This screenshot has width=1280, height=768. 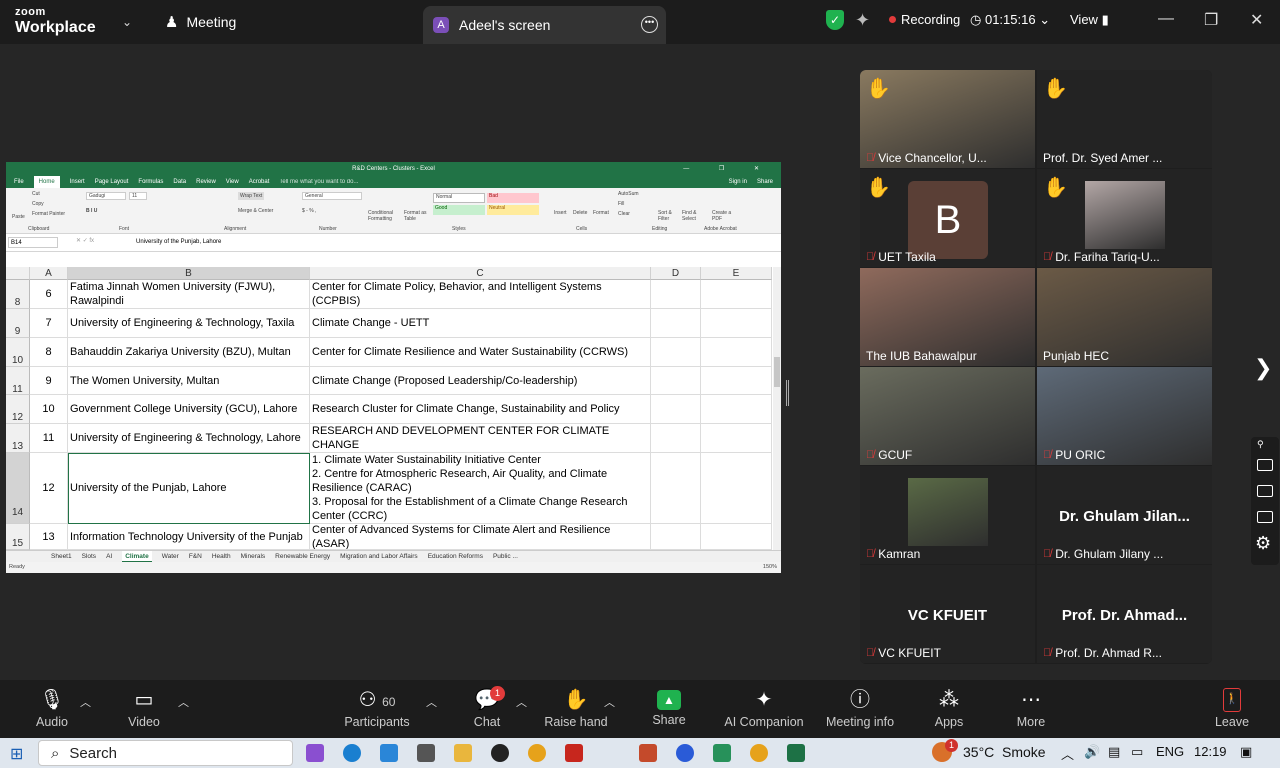 What do you see at coordinates (49, 323) in the screenshot?
I see `cell-a: 7` at bounding box center [49, 323].